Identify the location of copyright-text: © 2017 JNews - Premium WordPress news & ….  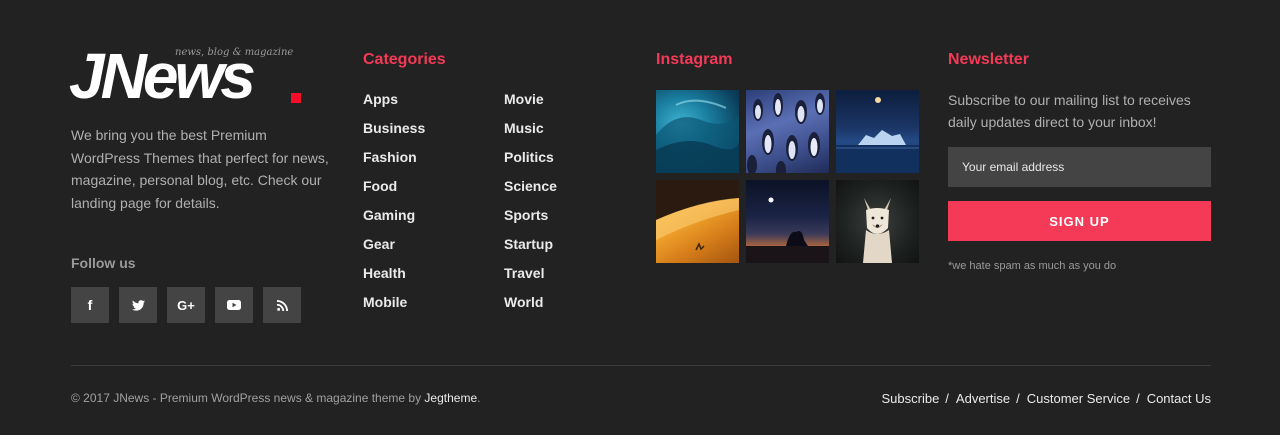
(275, 398).